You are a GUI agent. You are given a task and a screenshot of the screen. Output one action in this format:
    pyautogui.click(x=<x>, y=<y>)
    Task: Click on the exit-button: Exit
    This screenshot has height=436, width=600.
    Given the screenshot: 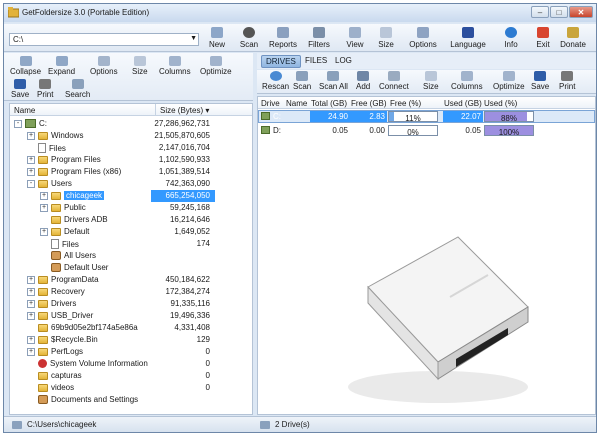 What is the action you would take?
    pyautogui.click(x=543, y=38)
    